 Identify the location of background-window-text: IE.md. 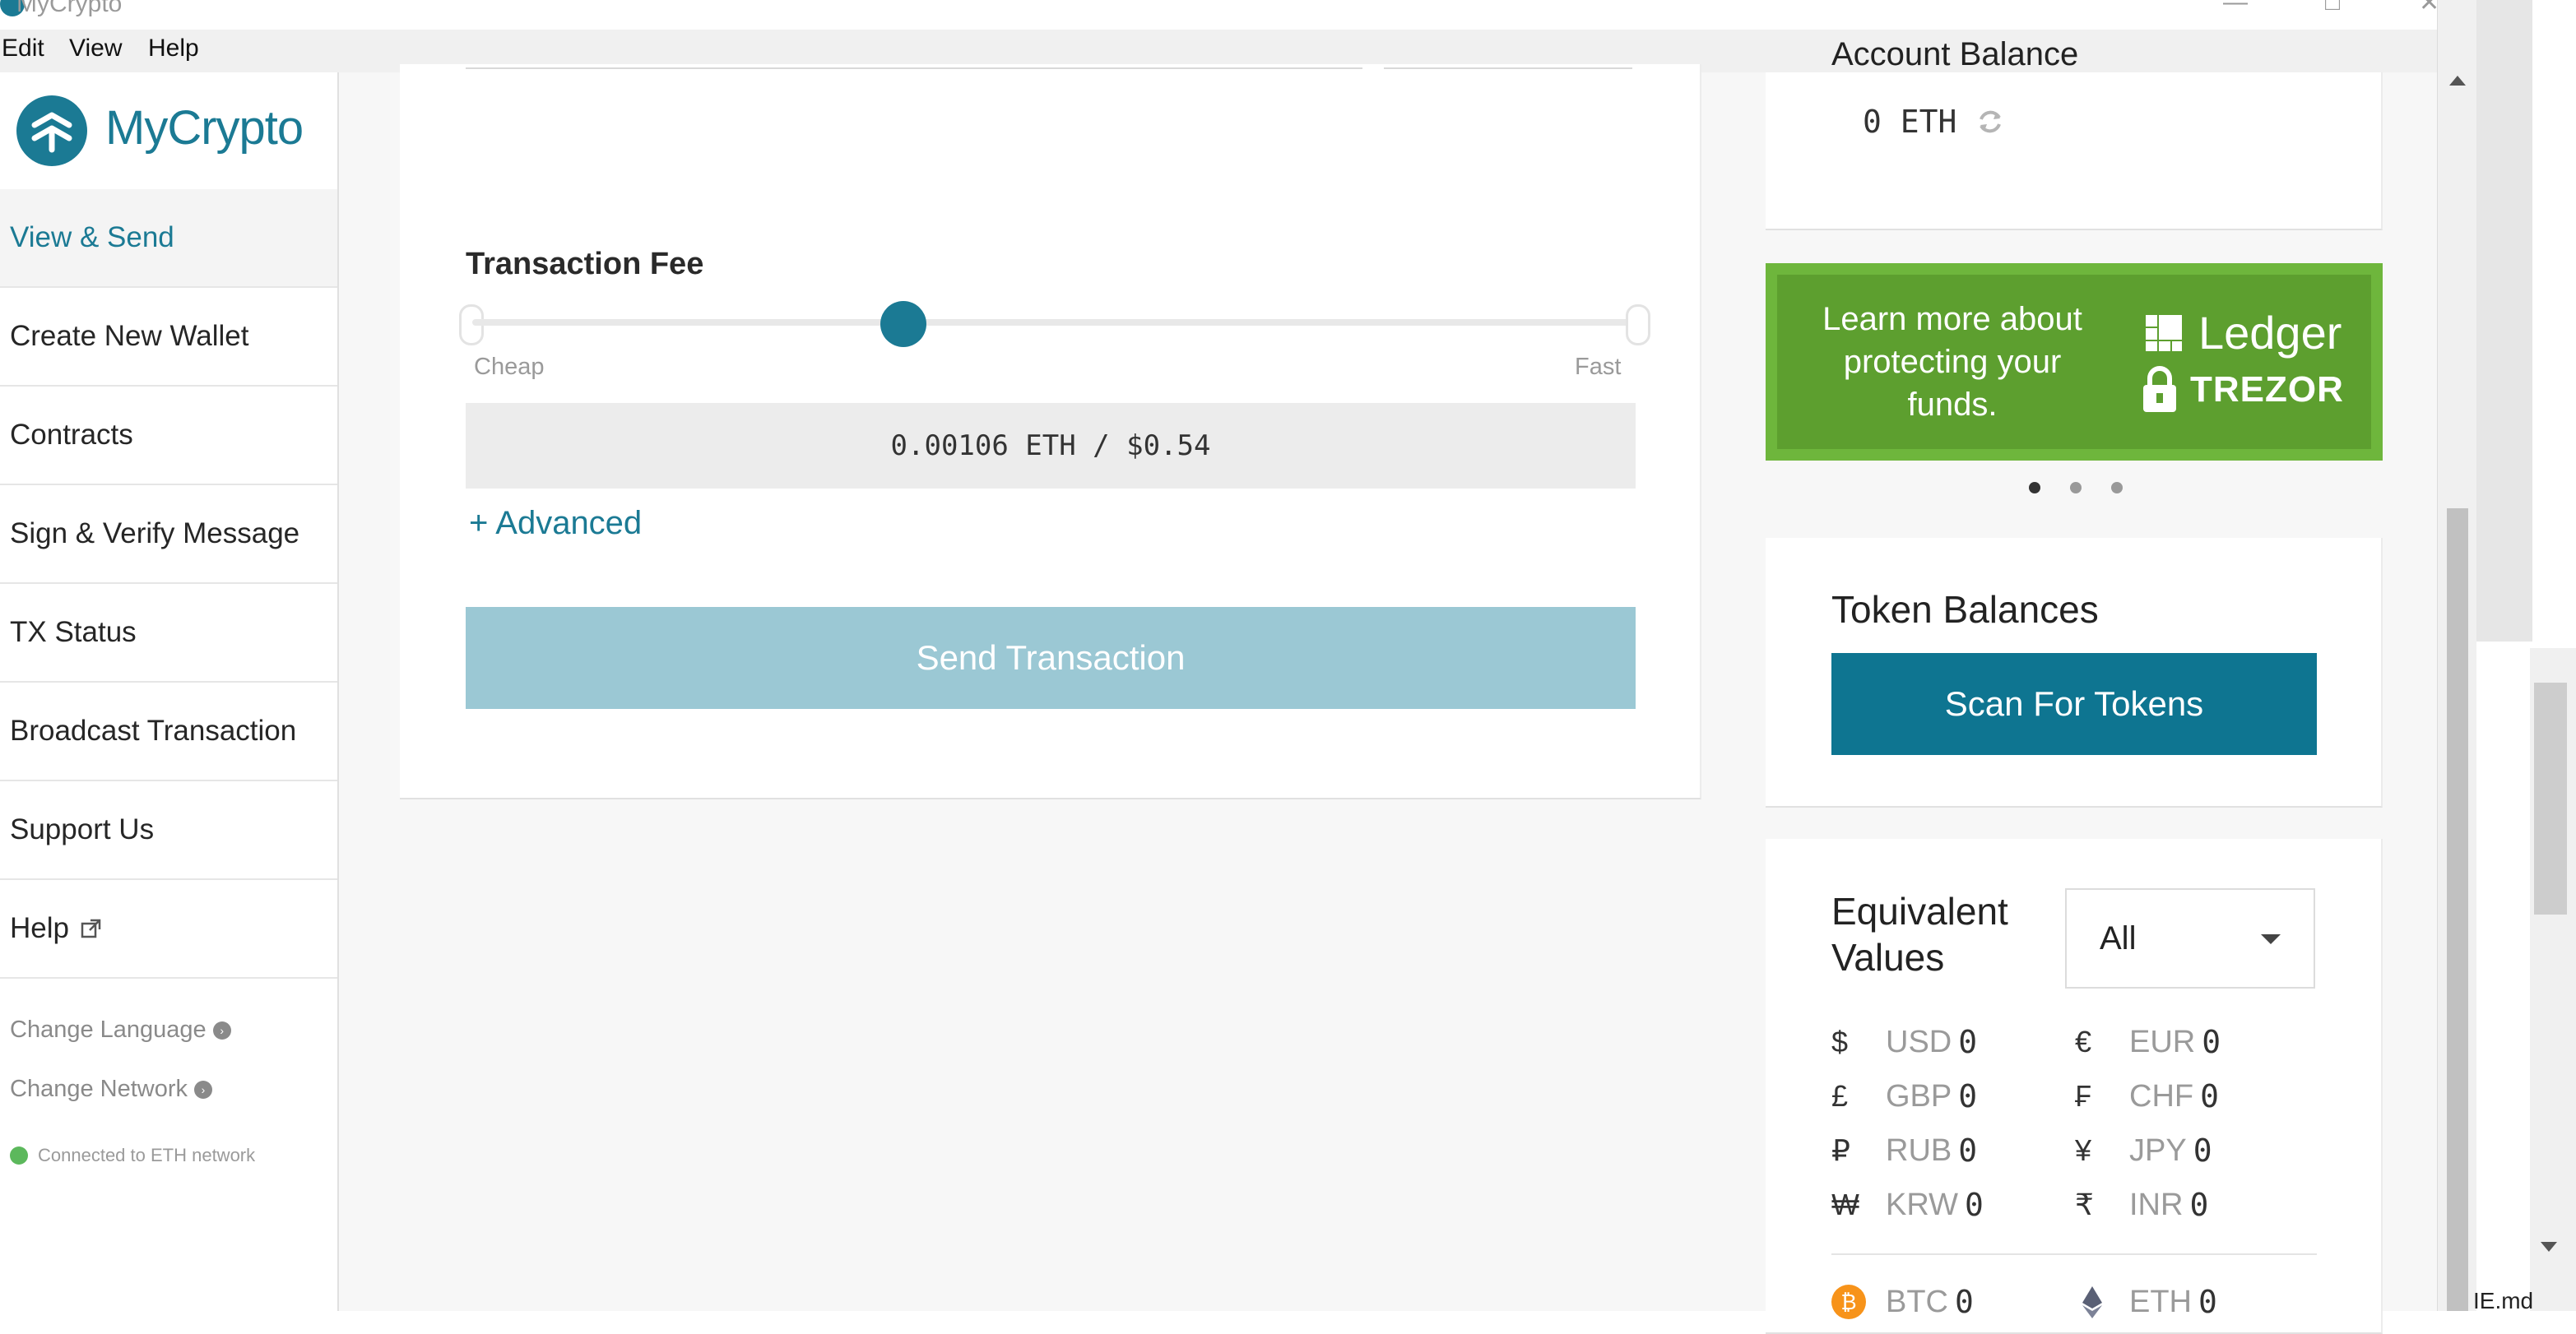
(2503, 1300).